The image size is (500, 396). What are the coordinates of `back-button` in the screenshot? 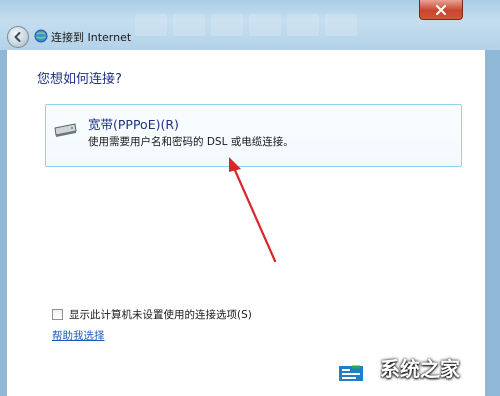 It's located at (18, 37).